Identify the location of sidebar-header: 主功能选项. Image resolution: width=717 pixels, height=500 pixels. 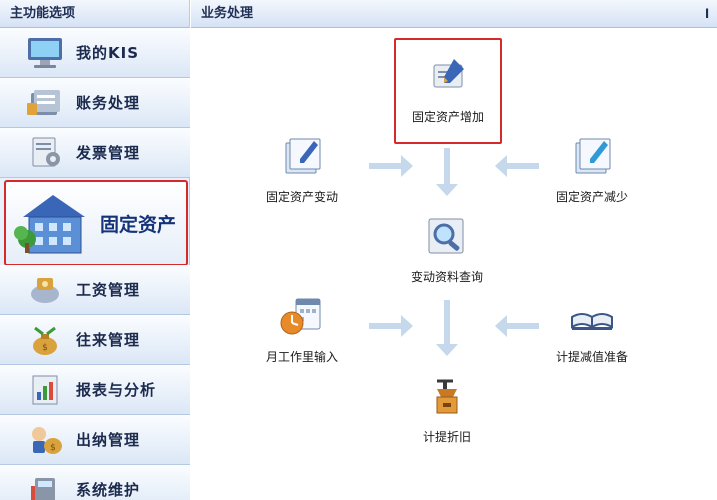
(94, 14).